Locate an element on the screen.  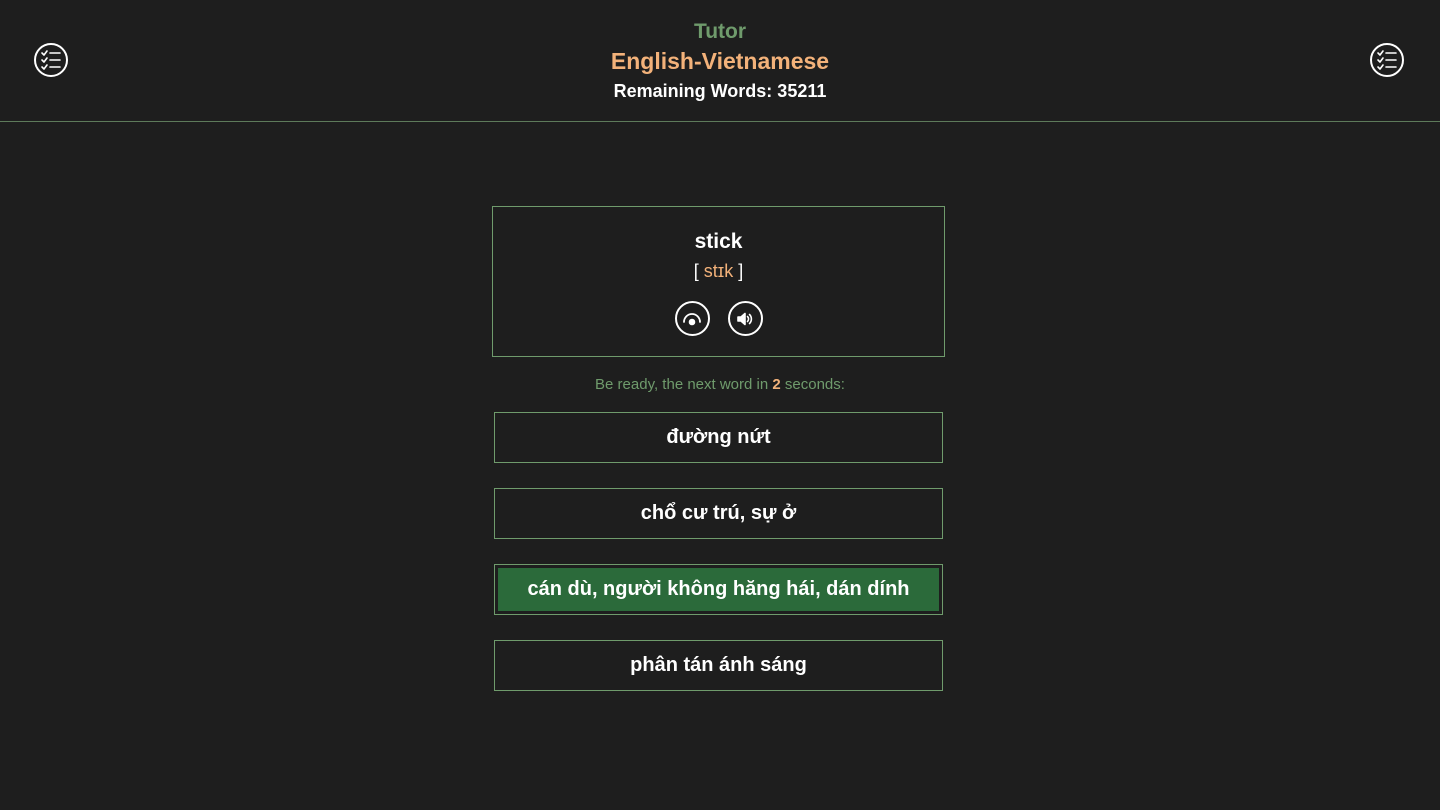
phonetic-text: [ stɪk ] is located at coordinates (718, 271).